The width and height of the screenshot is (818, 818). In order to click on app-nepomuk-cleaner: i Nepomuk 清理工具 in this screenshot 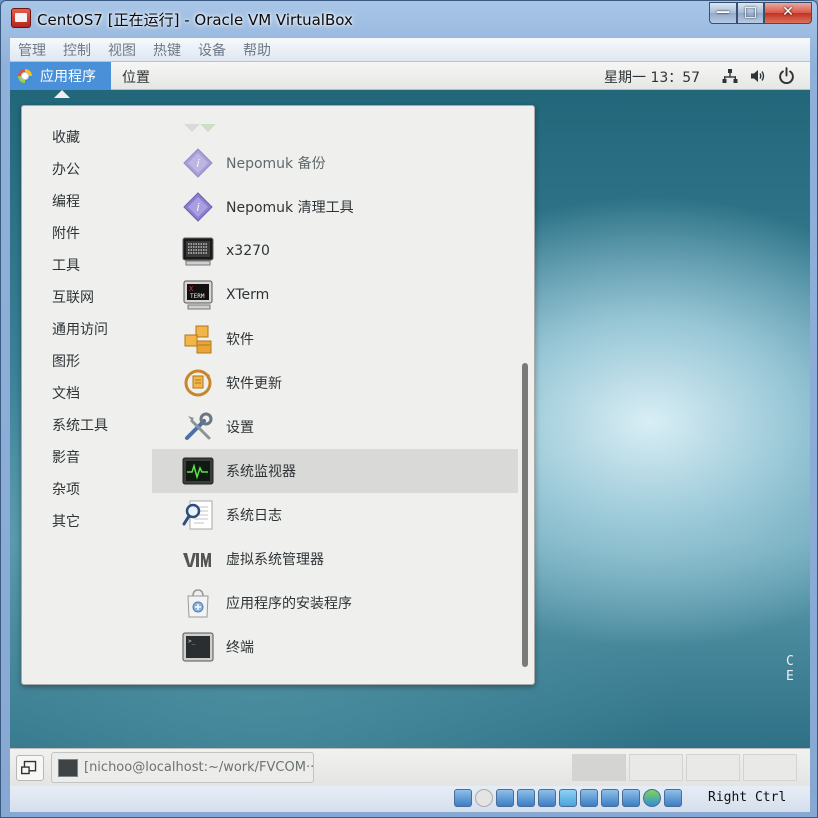, I will do `click(335, 207)`.